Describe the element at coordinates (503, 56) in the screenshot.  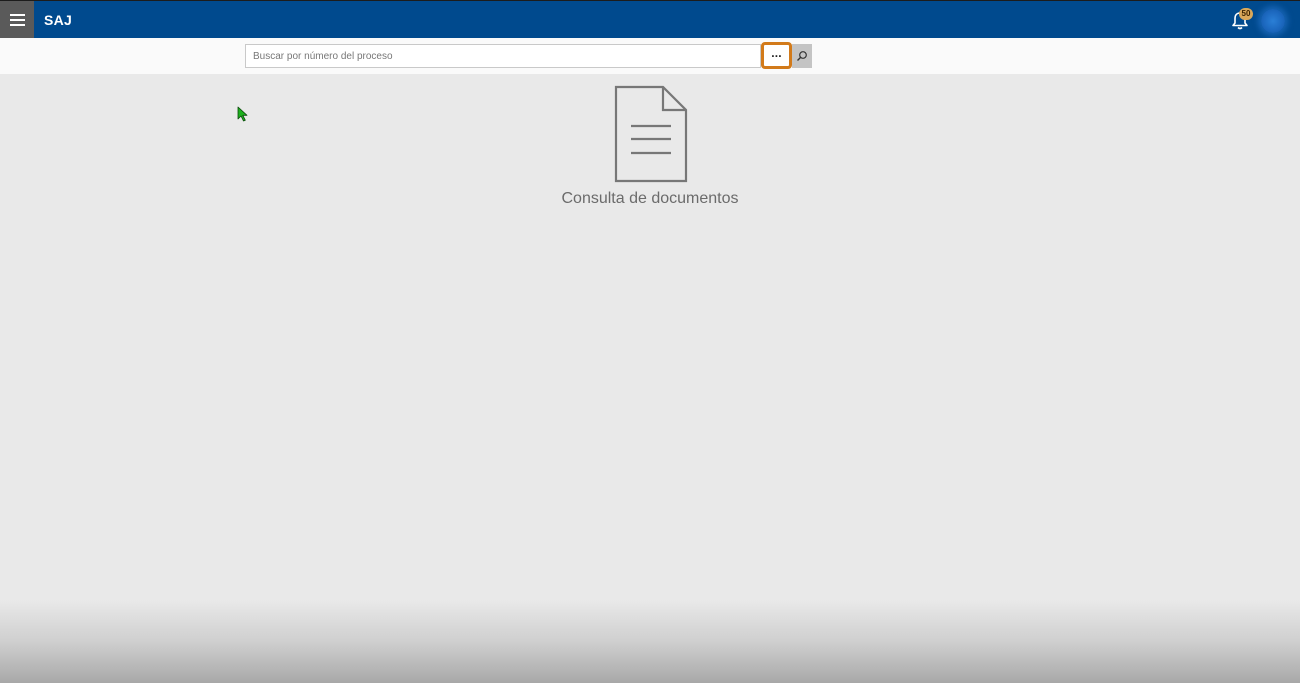
I see `process-search-input` at that location.